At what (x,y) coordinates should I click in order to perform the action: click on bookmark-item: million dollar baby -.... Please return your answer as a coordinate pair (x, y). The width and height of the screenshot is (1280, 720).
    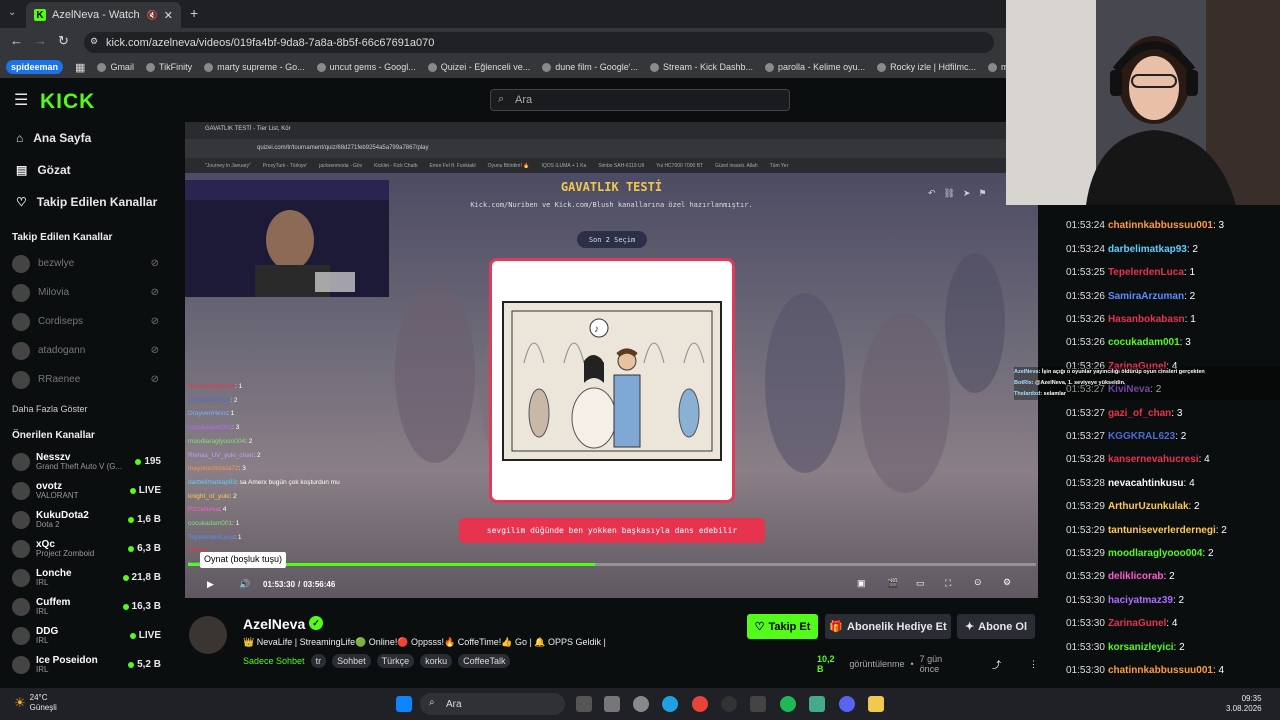
    Looking at the image, I should click on (996, 67).